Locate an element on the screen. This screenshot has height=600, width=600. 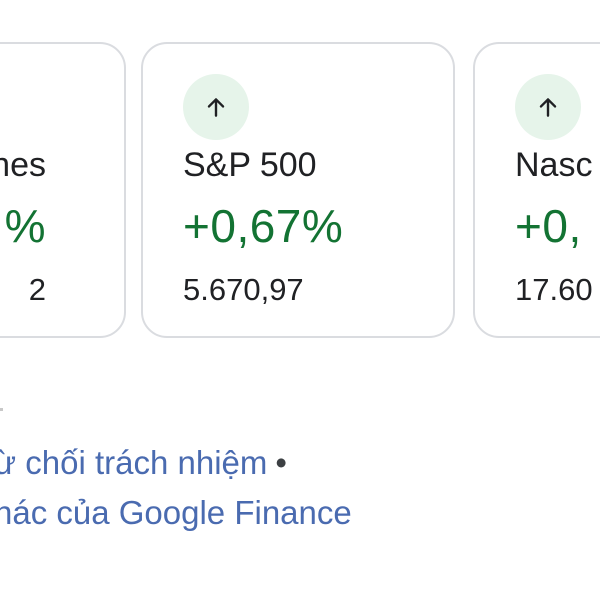
footer-disclaimer-line: ừ chối trách nhiệm • is located at coordinates (143, 463).